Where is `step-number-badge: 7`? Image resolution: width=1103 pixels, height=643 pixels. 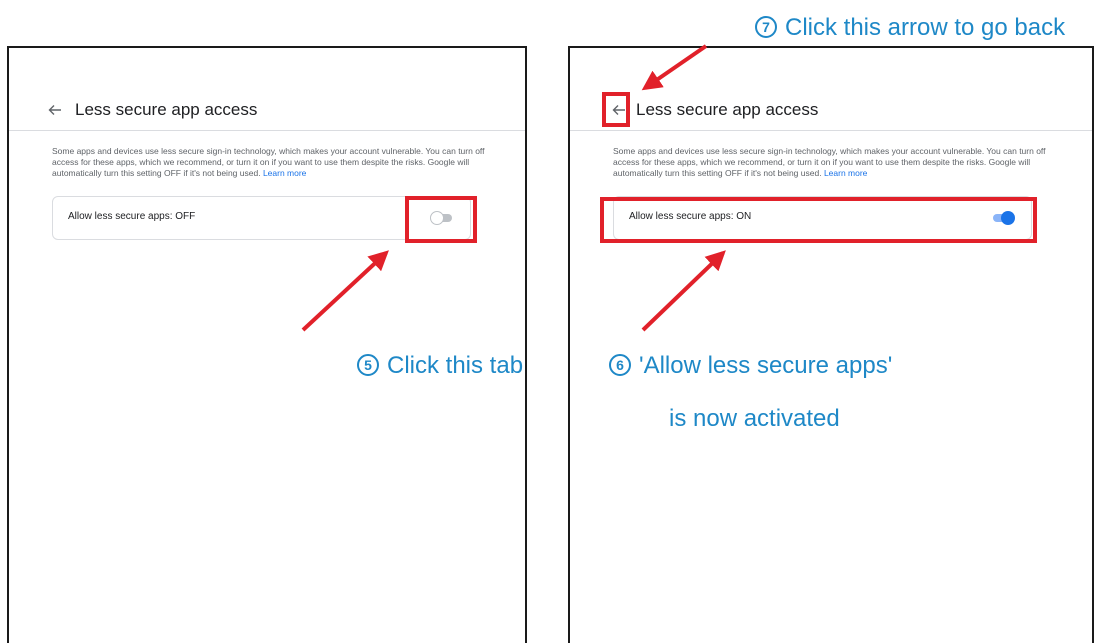
step-number-badge: 7 is located at coordinates (766, 27).